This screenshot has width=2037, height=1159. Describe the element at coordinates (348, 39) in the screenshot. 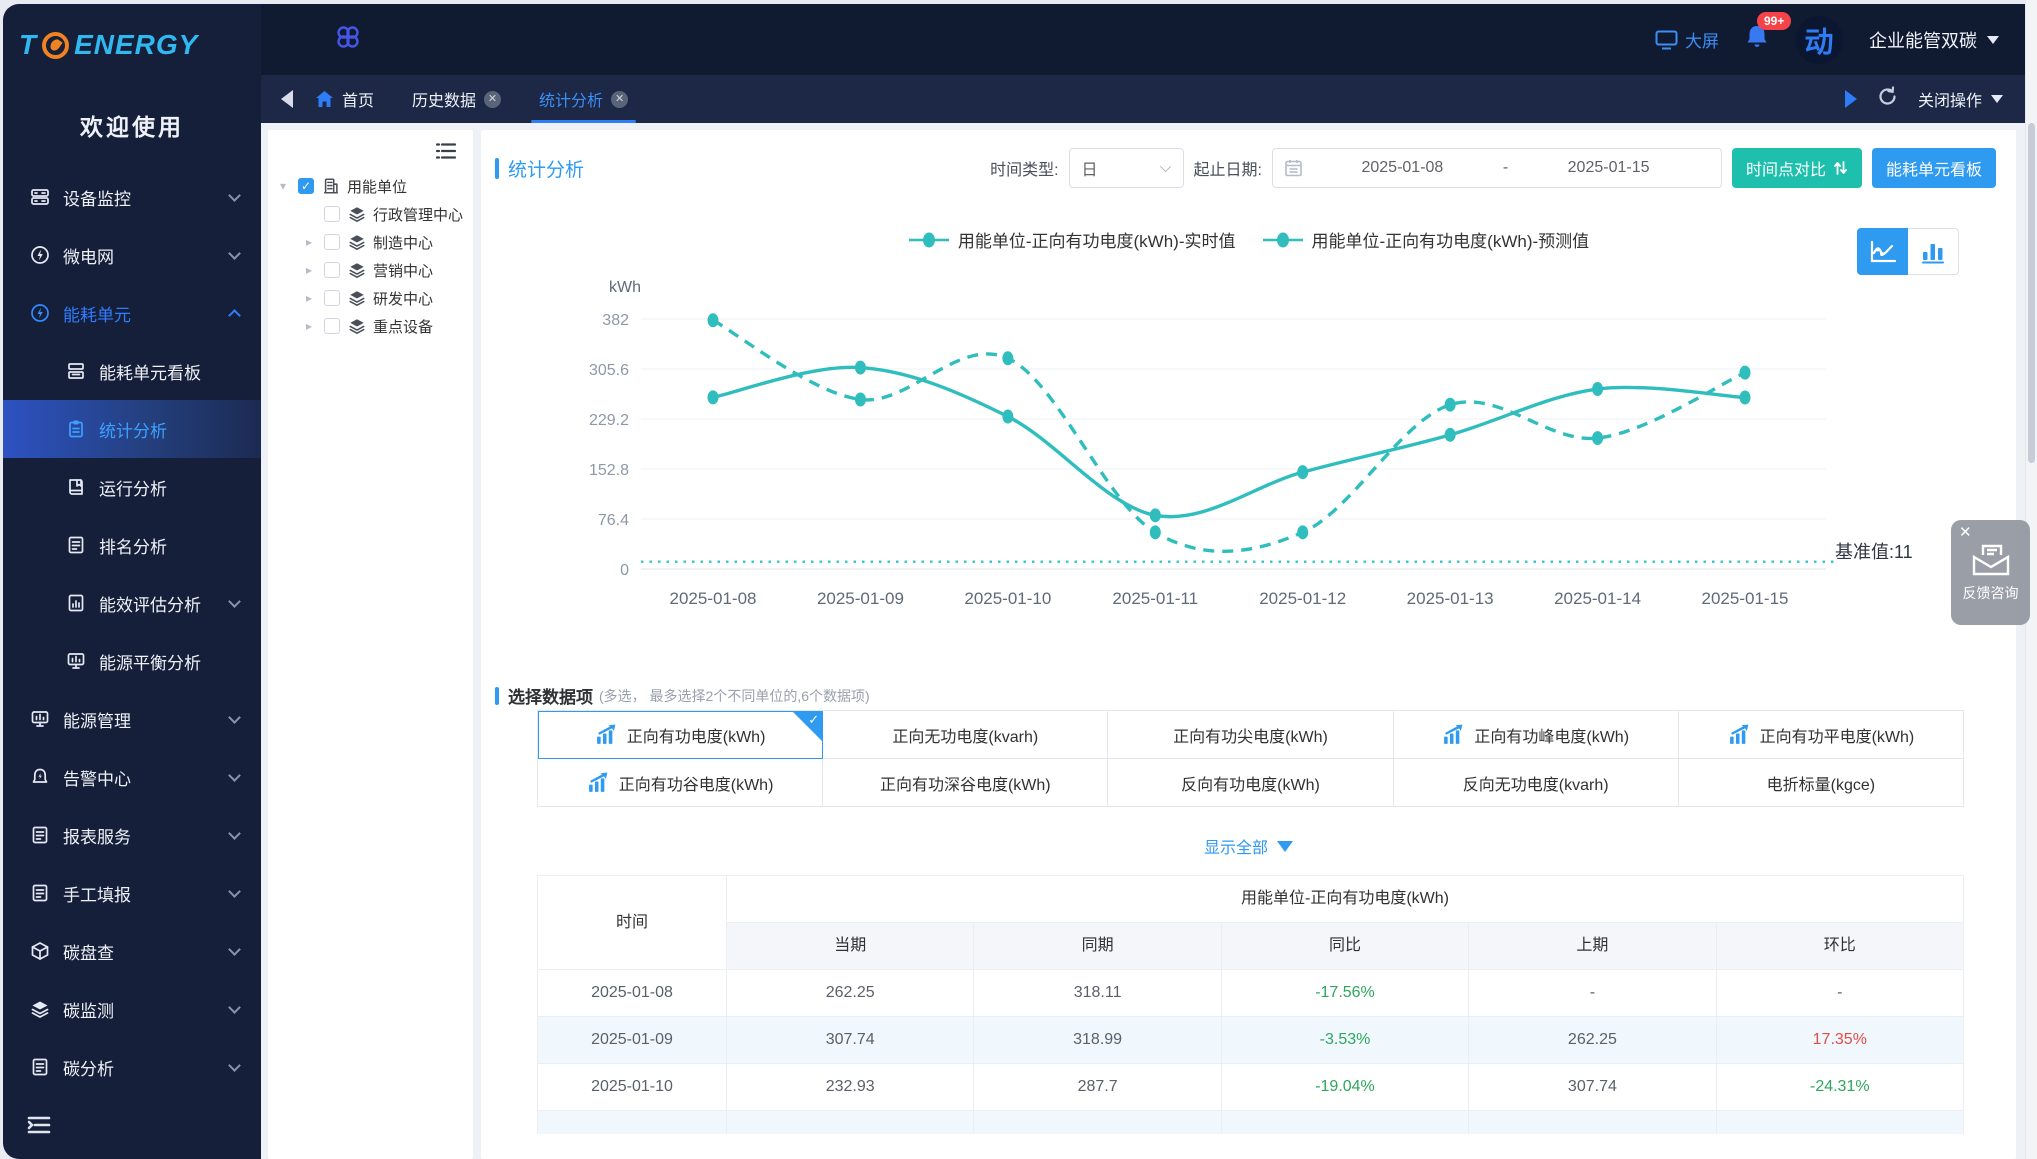

I see `apps-clover-icon` at that location.